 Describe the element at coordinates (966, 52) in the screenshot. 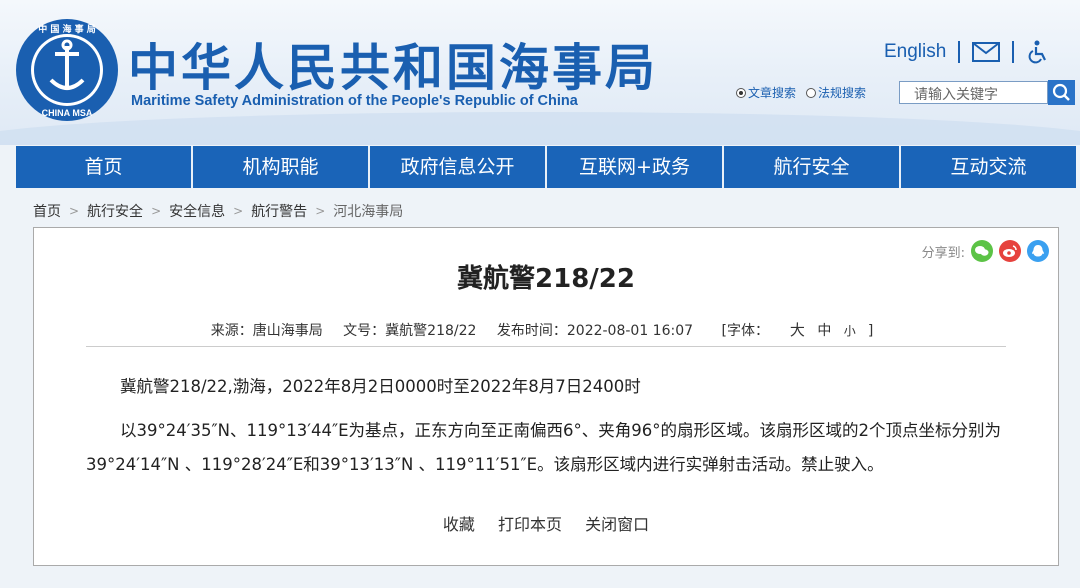

I see `top-links: English` at that location.